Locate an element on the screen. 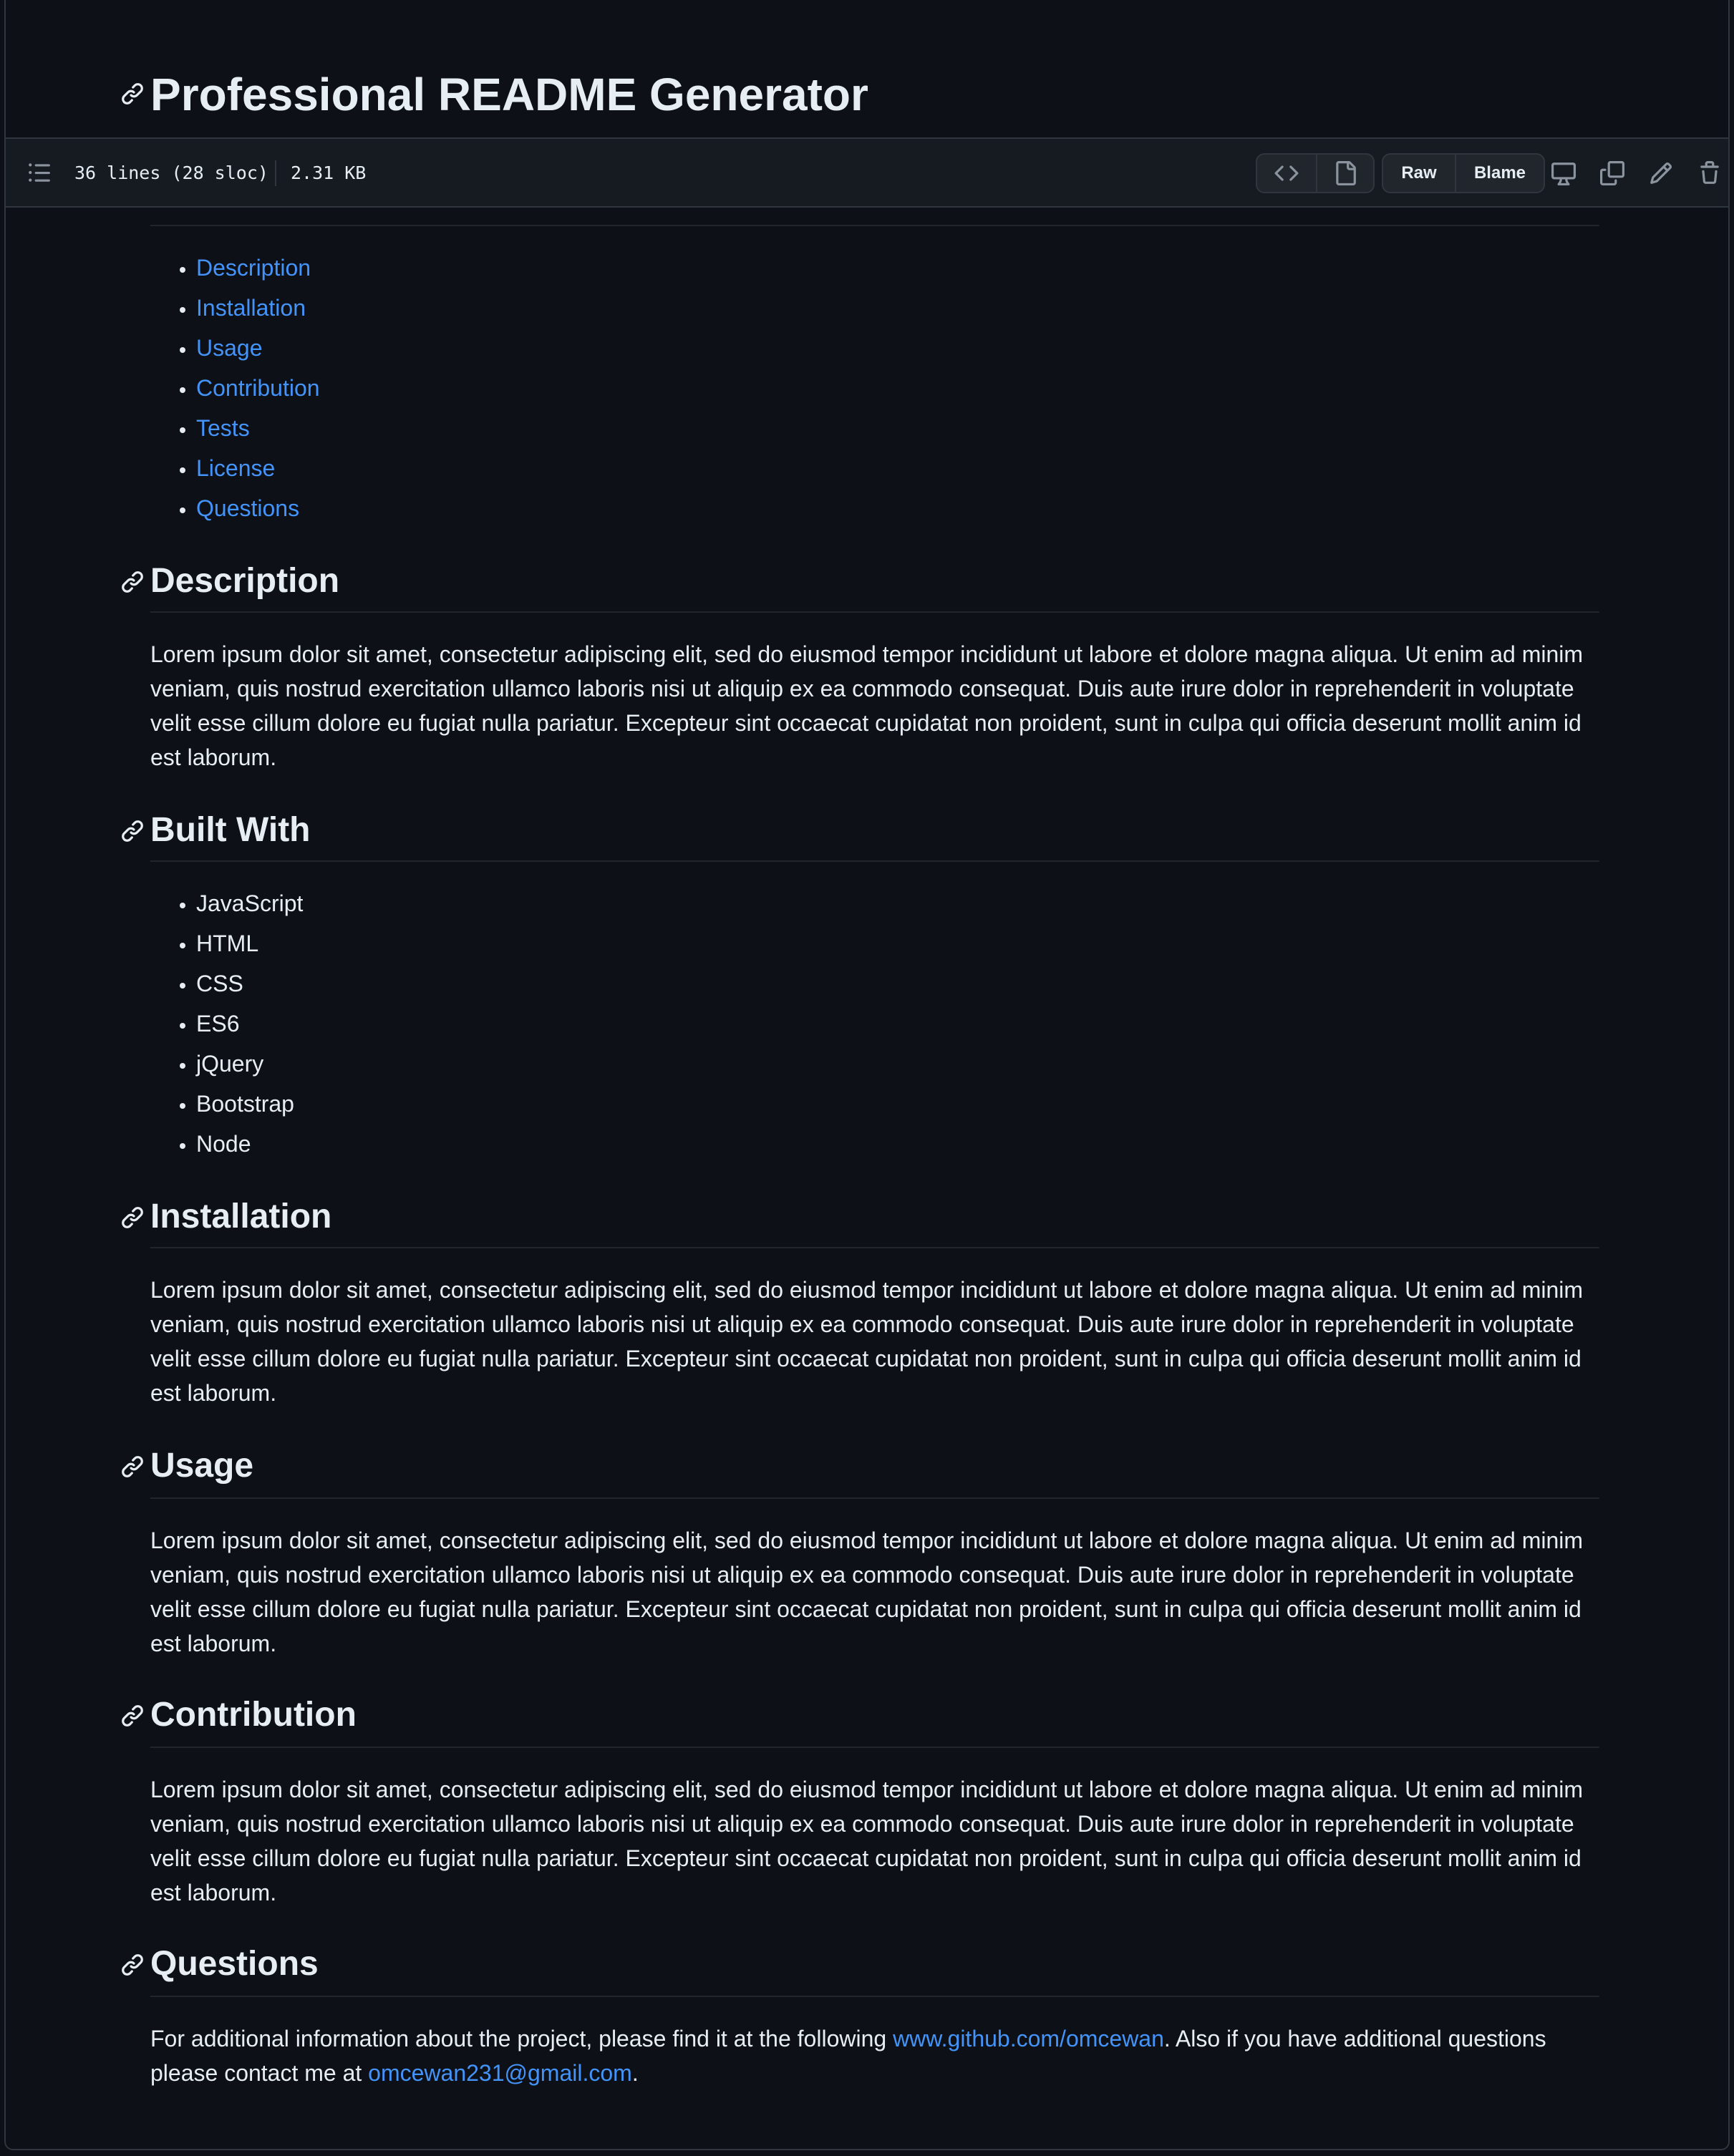 The height and width of the screenshot is (2156, 1734). toc-item: Contribution is located at coordinates (258, 388).